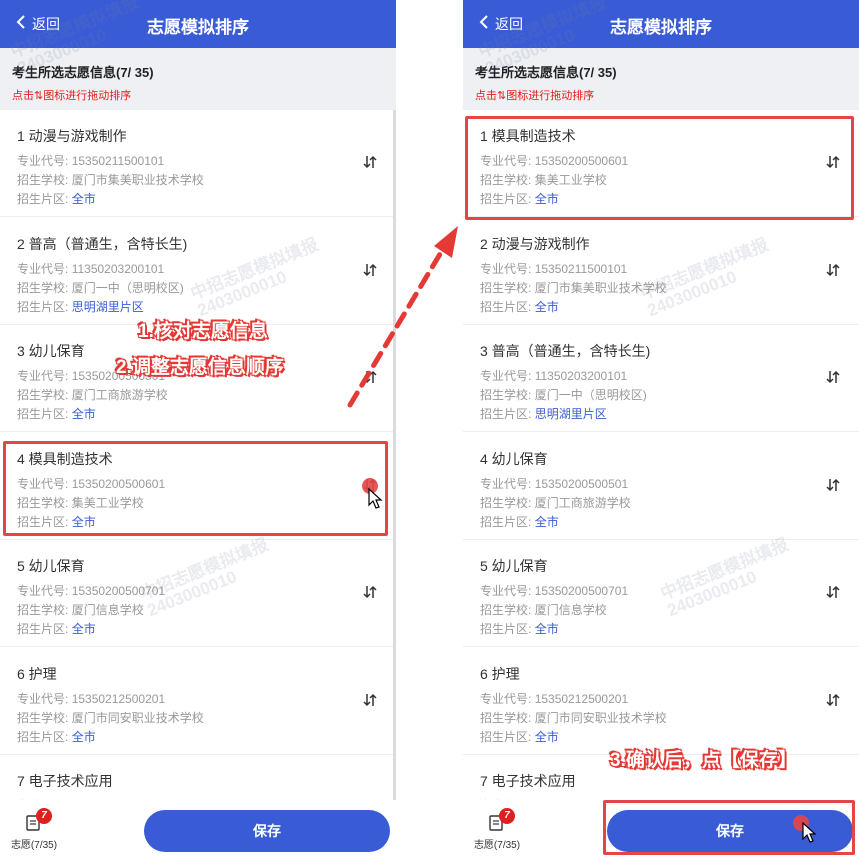  I want to click on item-title: 1 动漫与游戏制作, so click(72, 136).